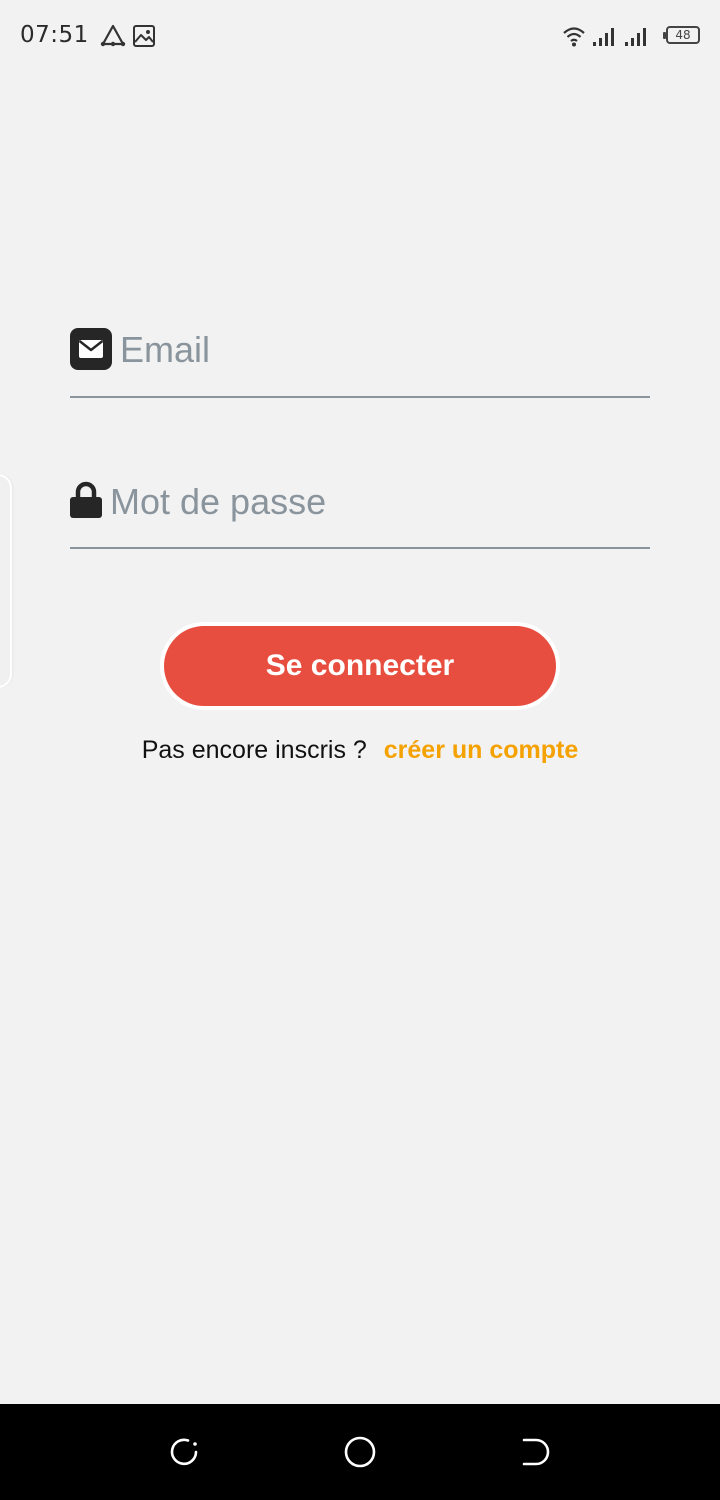 This screenshot has height=1500, width=720. Describe the element at coordinates (536, 1452) in the screenshot. I see `back-icon` at that location.